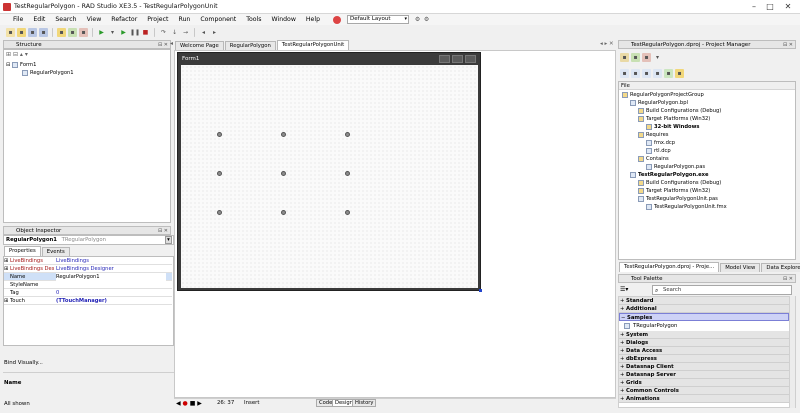 The height and width of the screenshot is (413, 800). I want to click on property-row: Name RegularPolygon1, so click(88, 277).